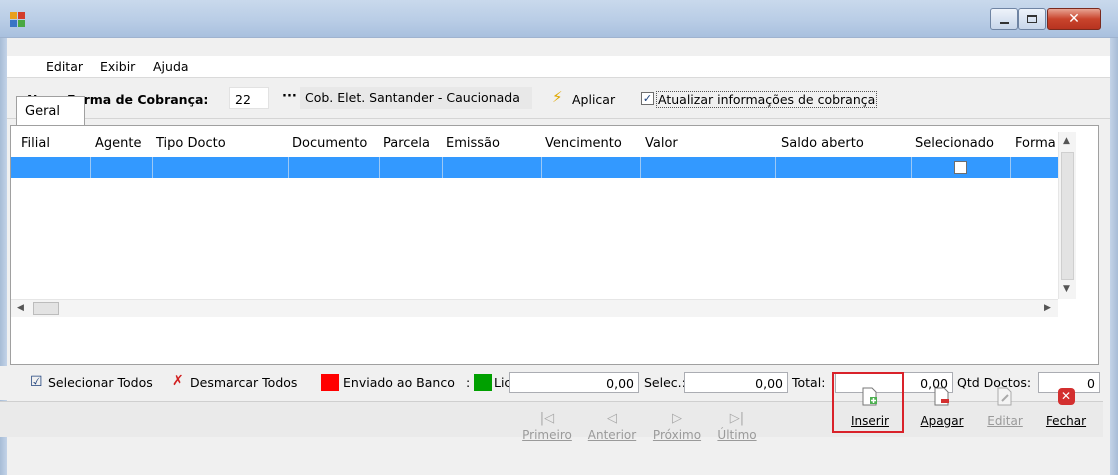  I want to click on next-label: Próximo, so click(677, 435).